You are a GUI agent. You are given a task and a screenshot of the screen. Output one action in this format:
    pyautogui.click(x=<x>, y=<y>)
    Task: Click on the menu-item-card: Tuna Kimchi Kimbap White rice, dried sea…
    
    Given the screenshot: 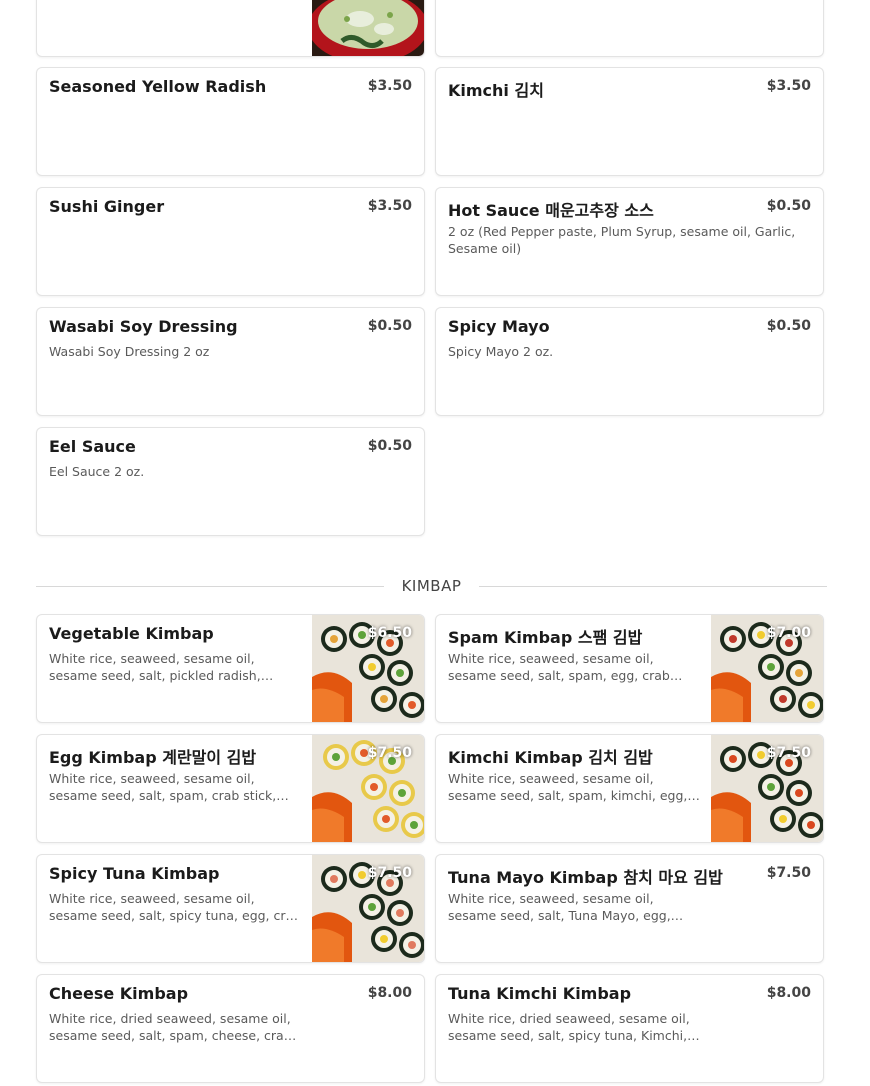 What is the action you would take?
    pyautogui.click(x=629, y=1028)
    